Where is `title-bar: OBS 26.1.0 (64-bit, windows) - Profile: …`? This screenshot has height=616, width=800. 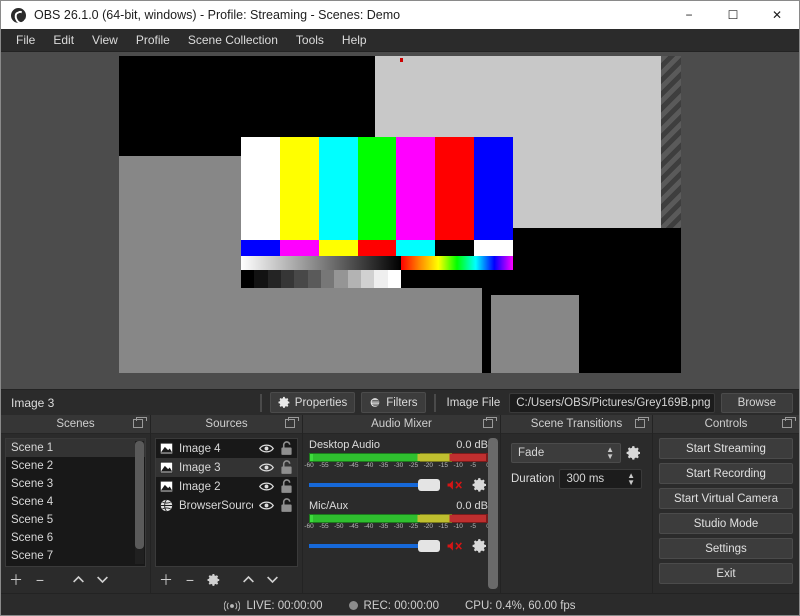
title-bar: OBS 26.1.0 (64-bit, windows) - Profile: … is located at coordinates (400, 15).